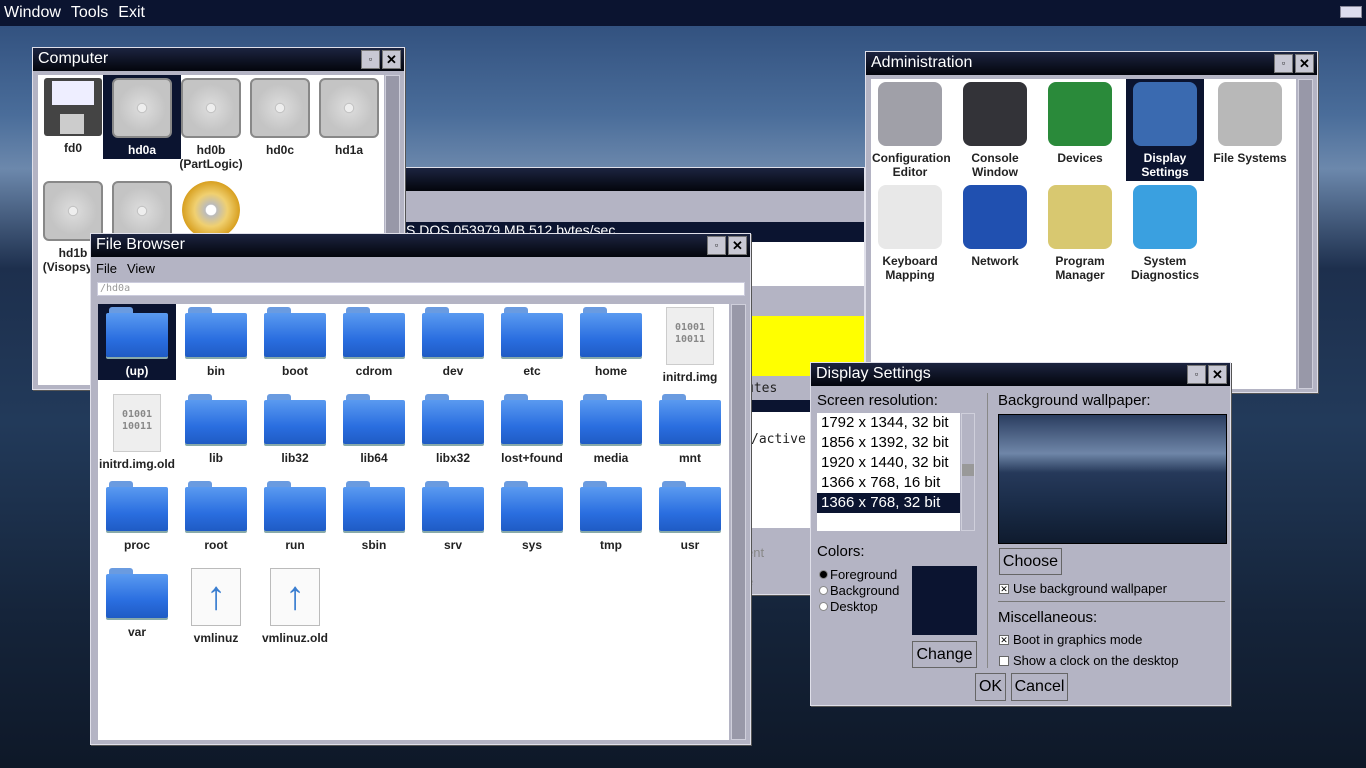  I want to click on menu-file: File, so click(106, 268).